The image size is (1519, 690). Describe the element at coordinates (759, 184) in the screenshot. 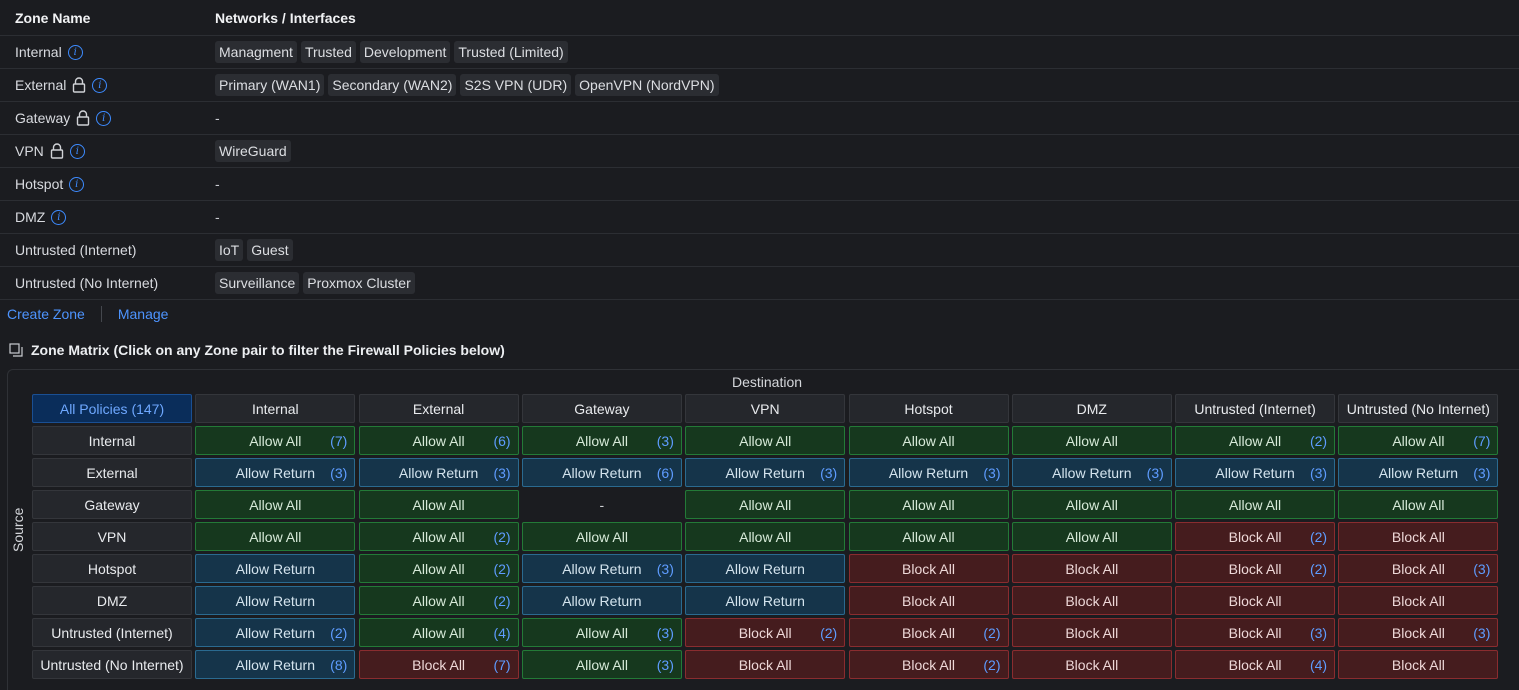

I see `zone-row: Hotspot i -` at that location.